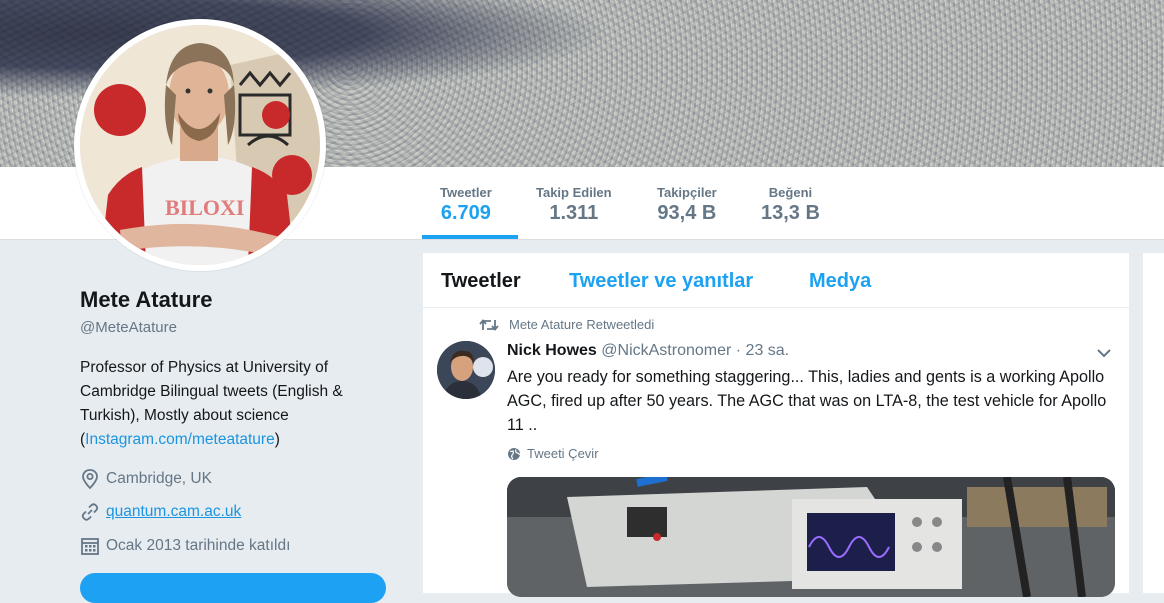 This screenshot has height=603, width=1164. What do you see at coordinates (1104, 353) in the screenshot?
I see `chevron-down-icon` at bounding box center [1104, 353].